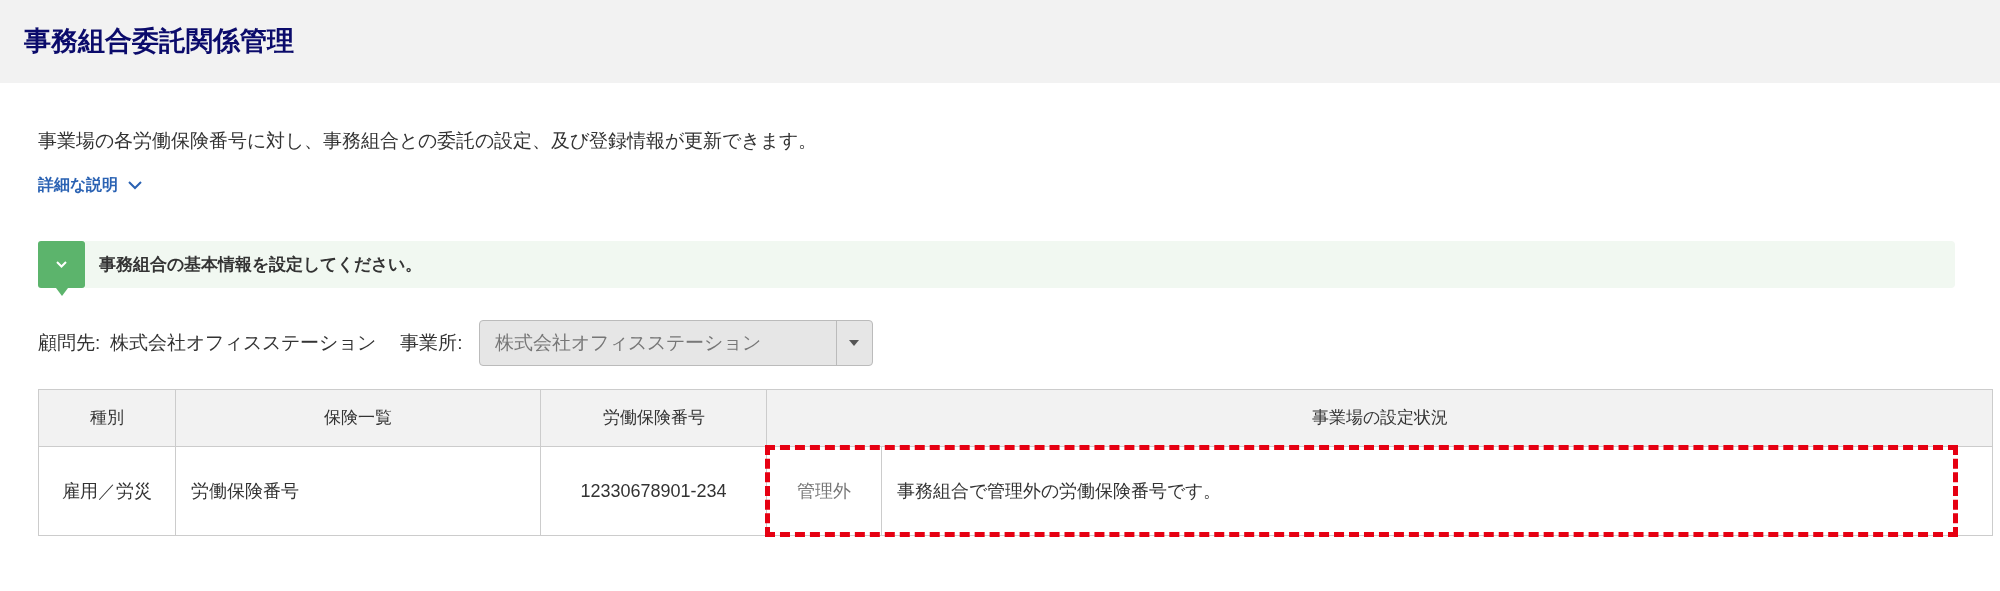 The width and height of the screenshot is (2000, 591). I want to click on description-text: 事業場の各労働保険番号に対し、事務組合との委託の設定、及び登録情報が更新できます。, so click(428, 141).